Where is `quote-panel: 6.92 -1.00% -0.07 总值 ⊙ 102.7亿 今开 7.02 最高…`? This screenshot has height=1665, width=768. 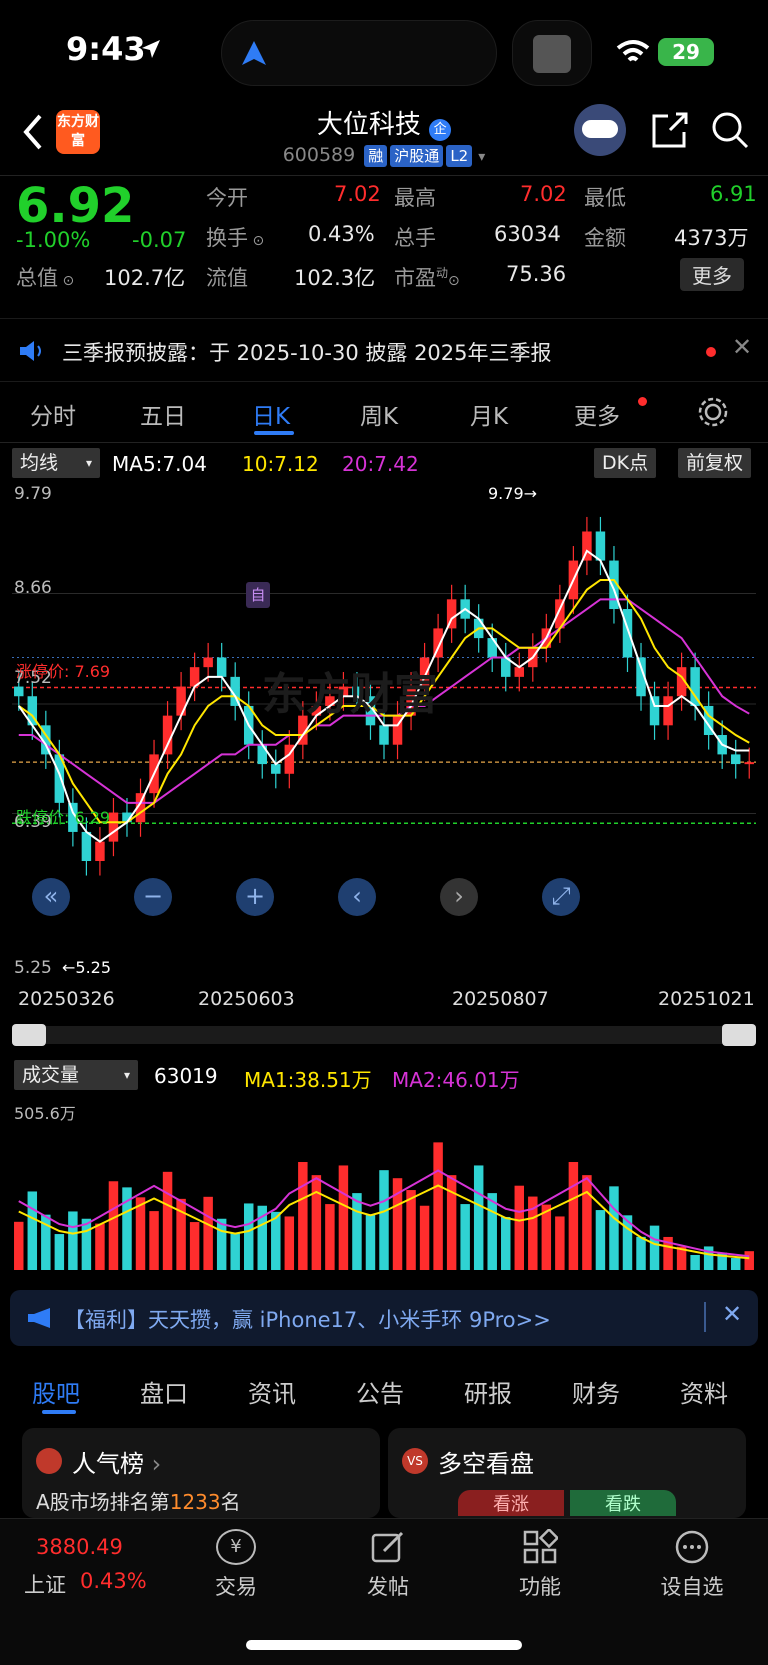
quote-panel: 6.92 -1.00% -0.07 总值 ⊙ 102.7亿 今开 7.02 最高… is located at coordinates (384, 248).